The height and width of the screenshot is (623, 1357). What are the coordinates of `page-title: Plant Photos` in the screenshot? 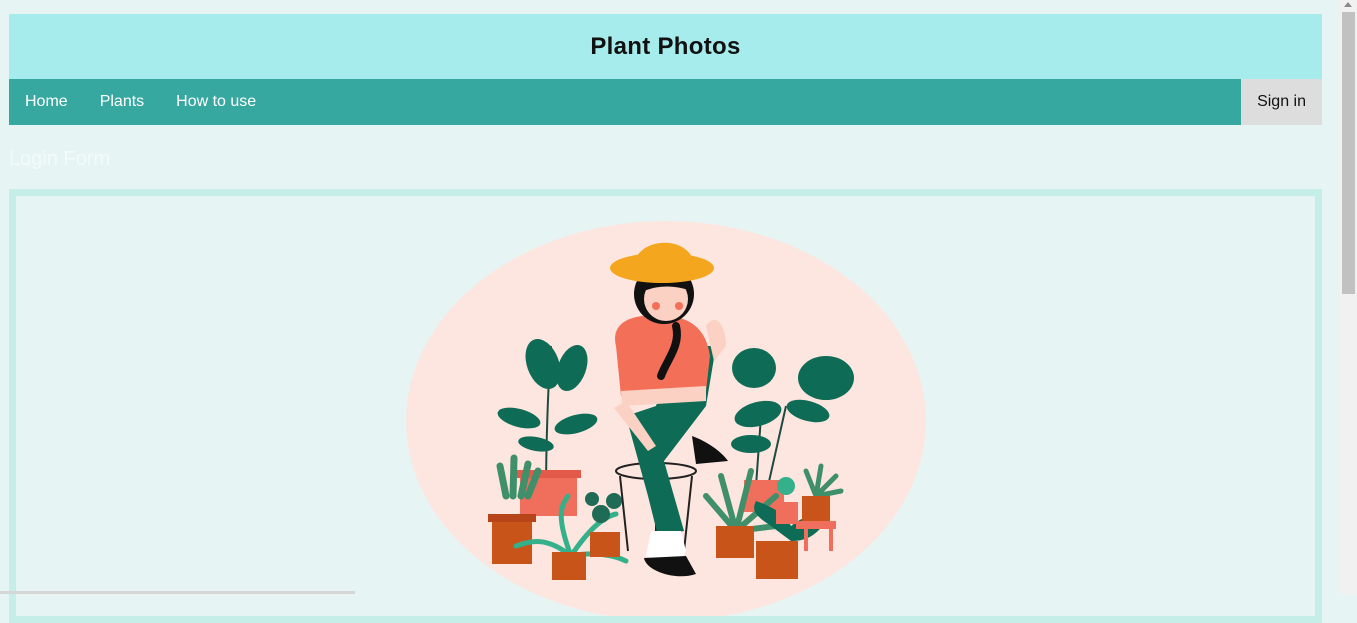 It's located at (665, 46).